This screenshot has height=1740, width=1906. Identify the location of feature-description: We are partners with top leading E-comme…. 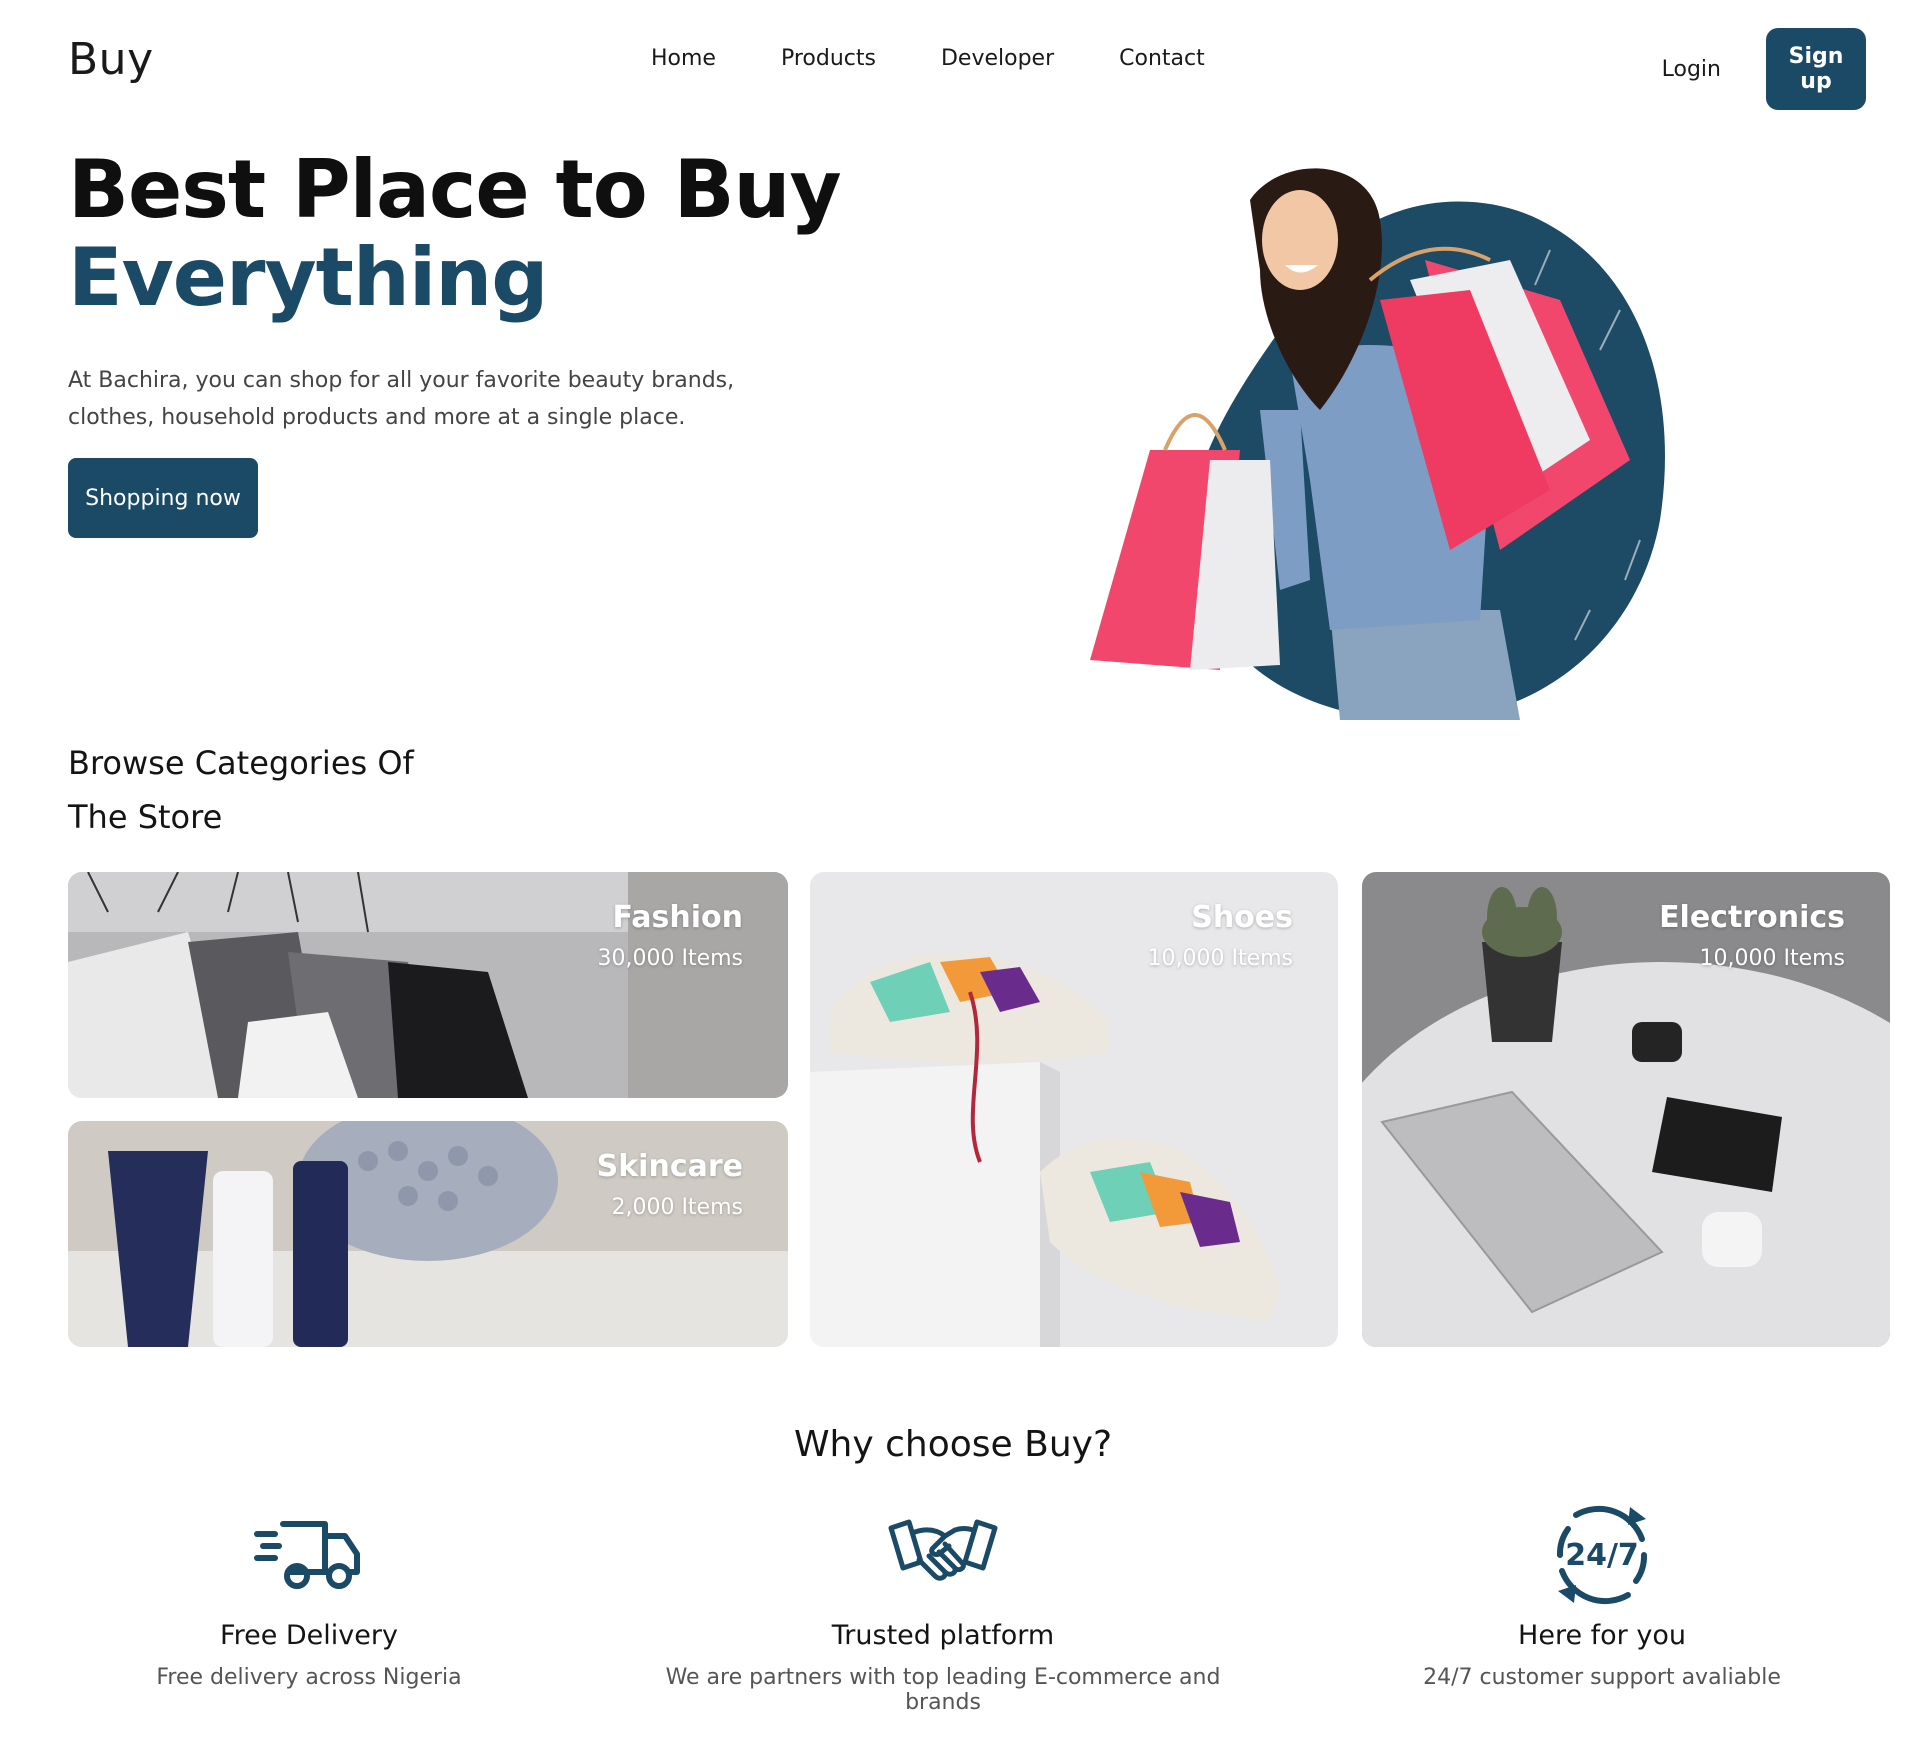
(943, 1690).